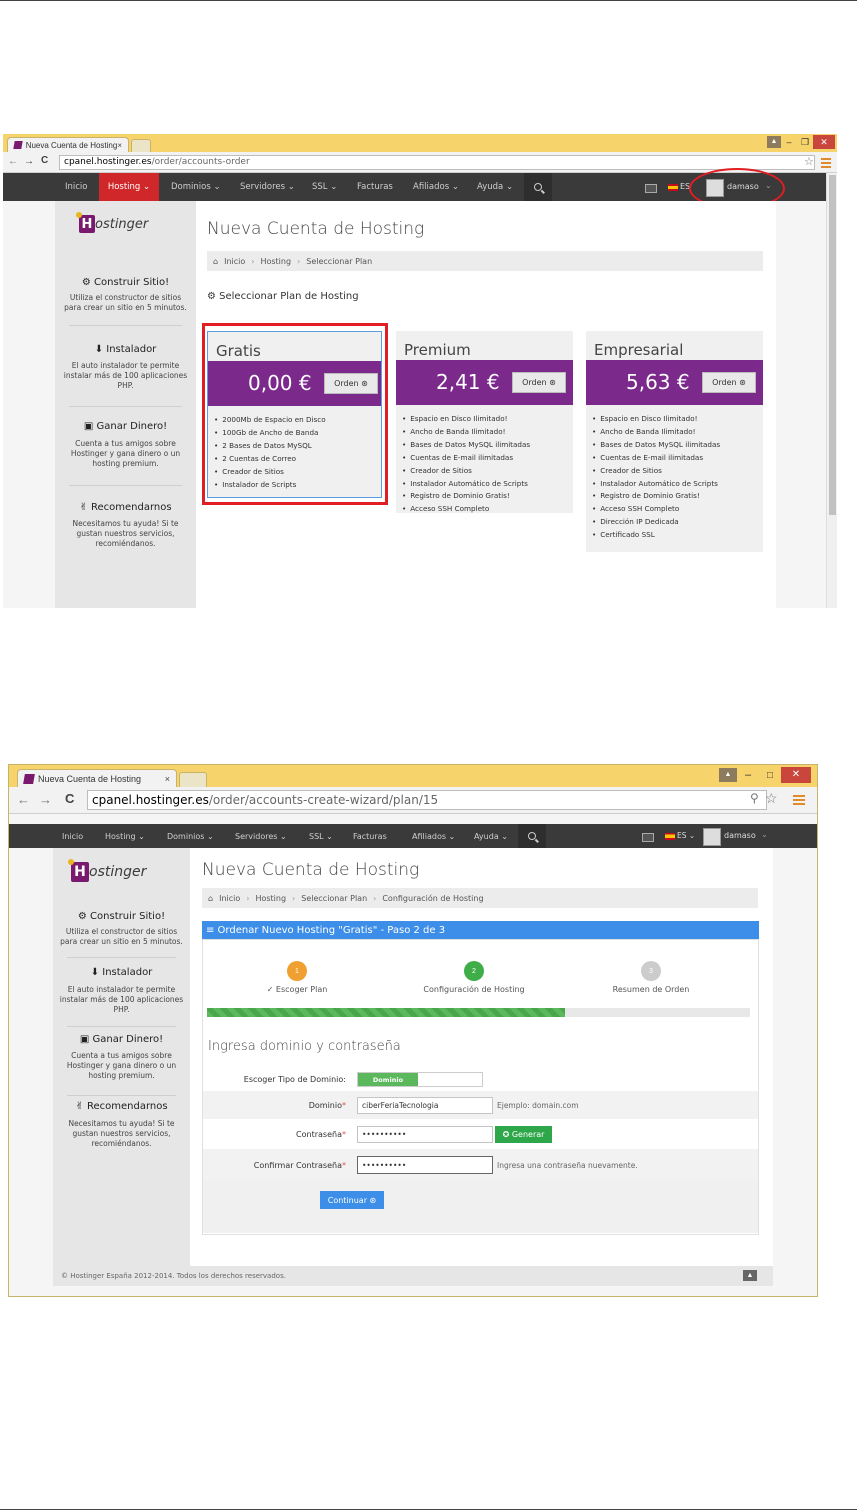 This screenshot has width=857, height=1512. I want to click on plan-price-band: 2,41 € Orden ⊛, so click(484, 382).